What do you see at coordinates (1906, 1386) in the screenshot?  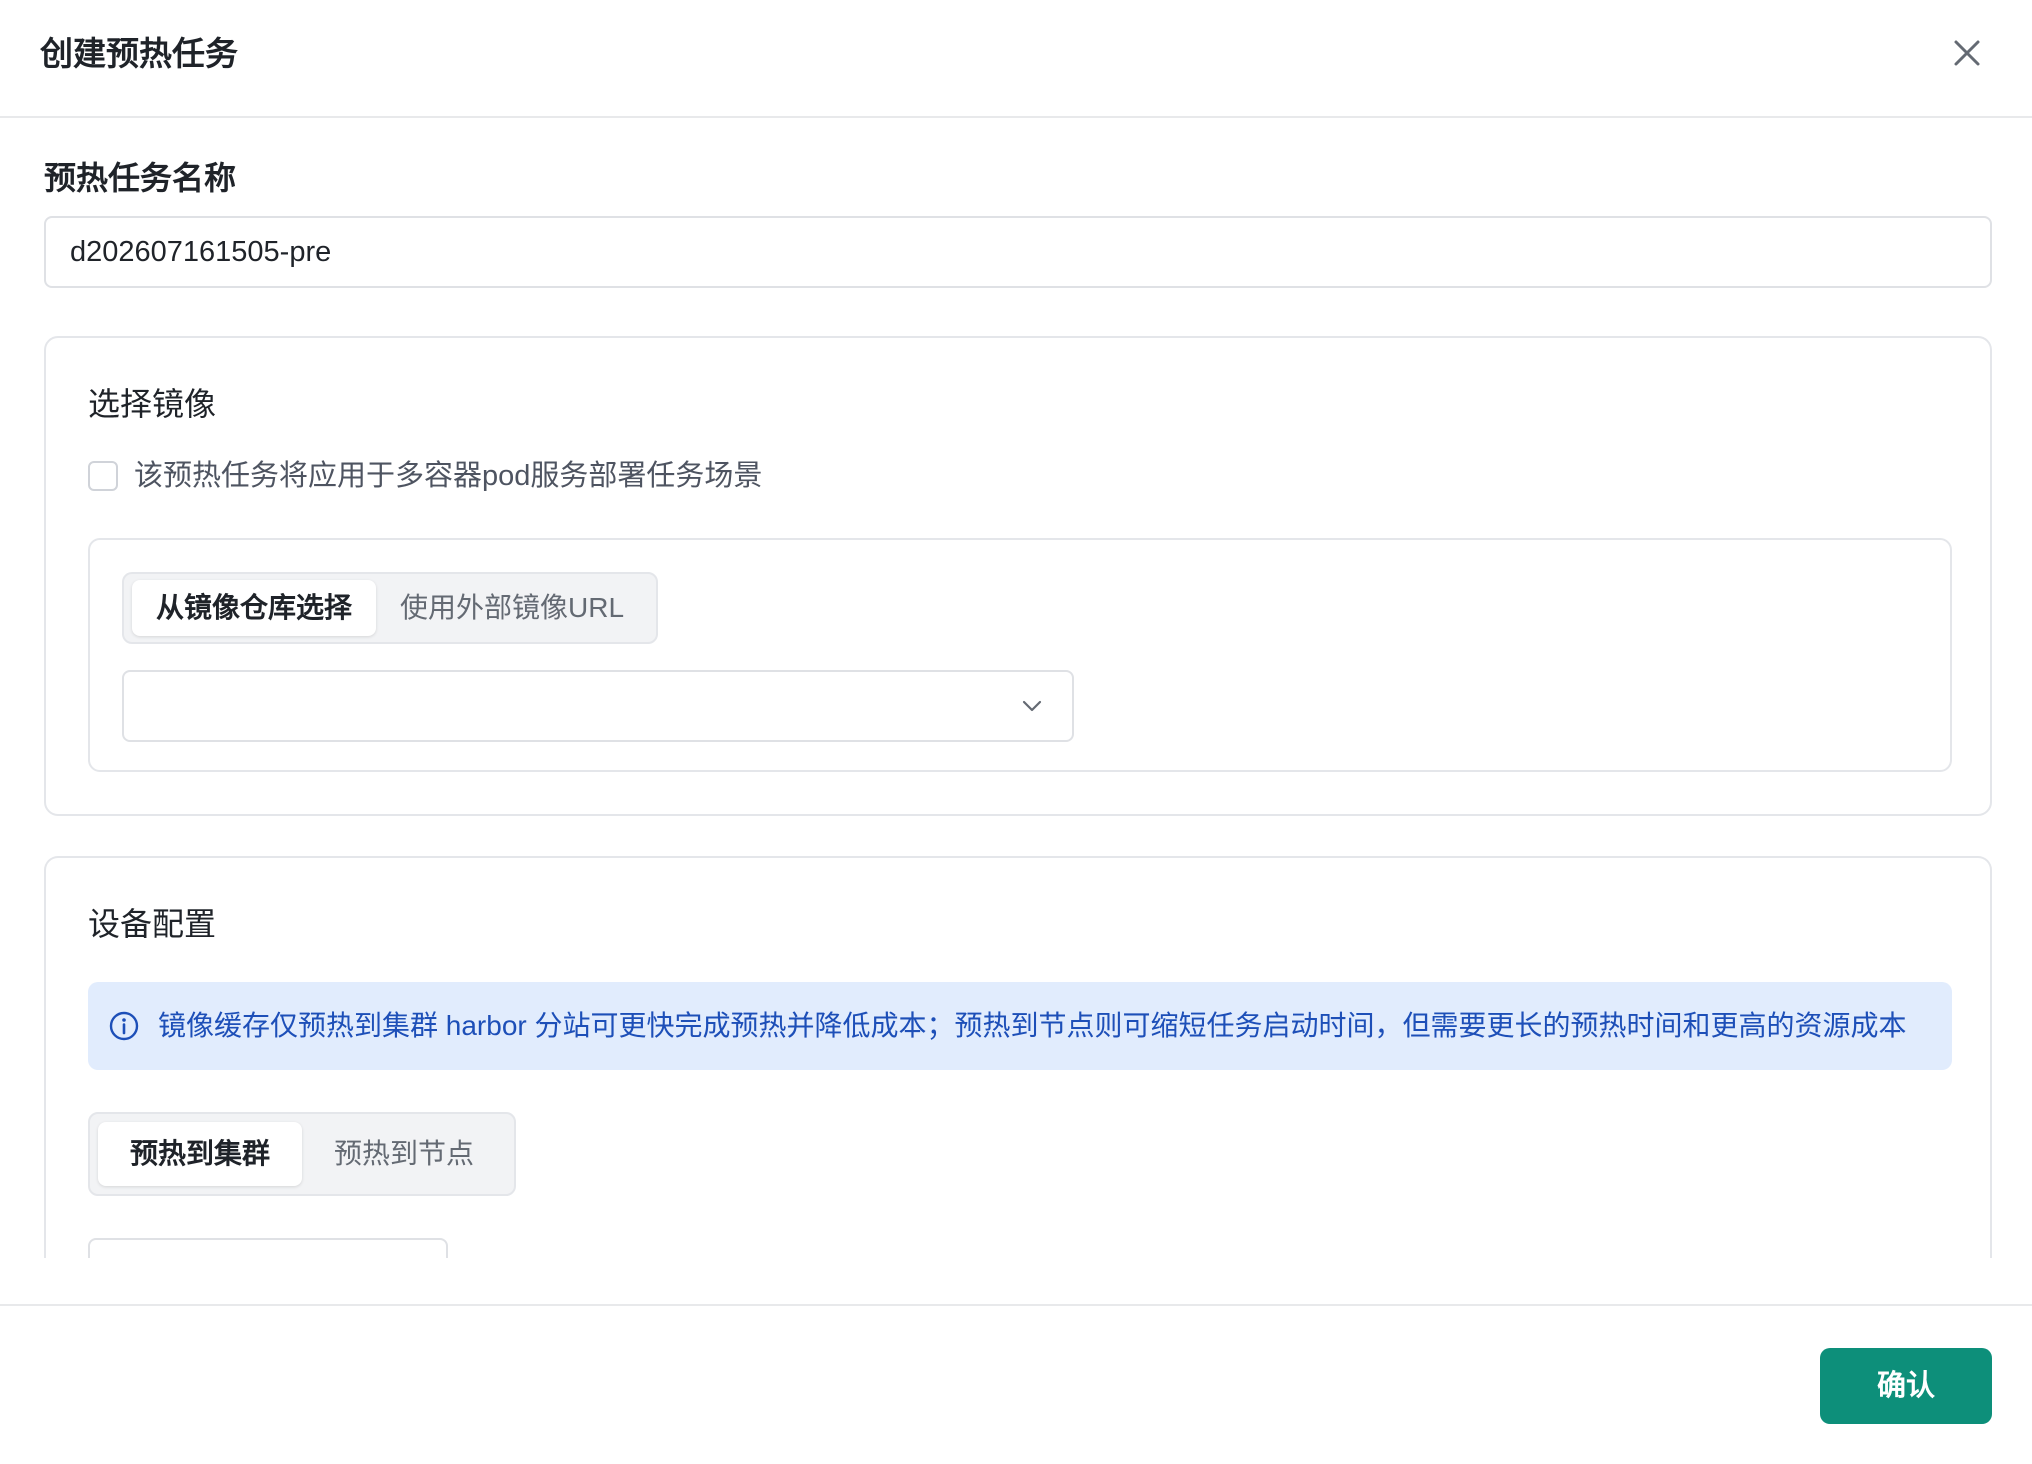 I see `confirm-button: 确认` at bounding box center [1906, 1386].